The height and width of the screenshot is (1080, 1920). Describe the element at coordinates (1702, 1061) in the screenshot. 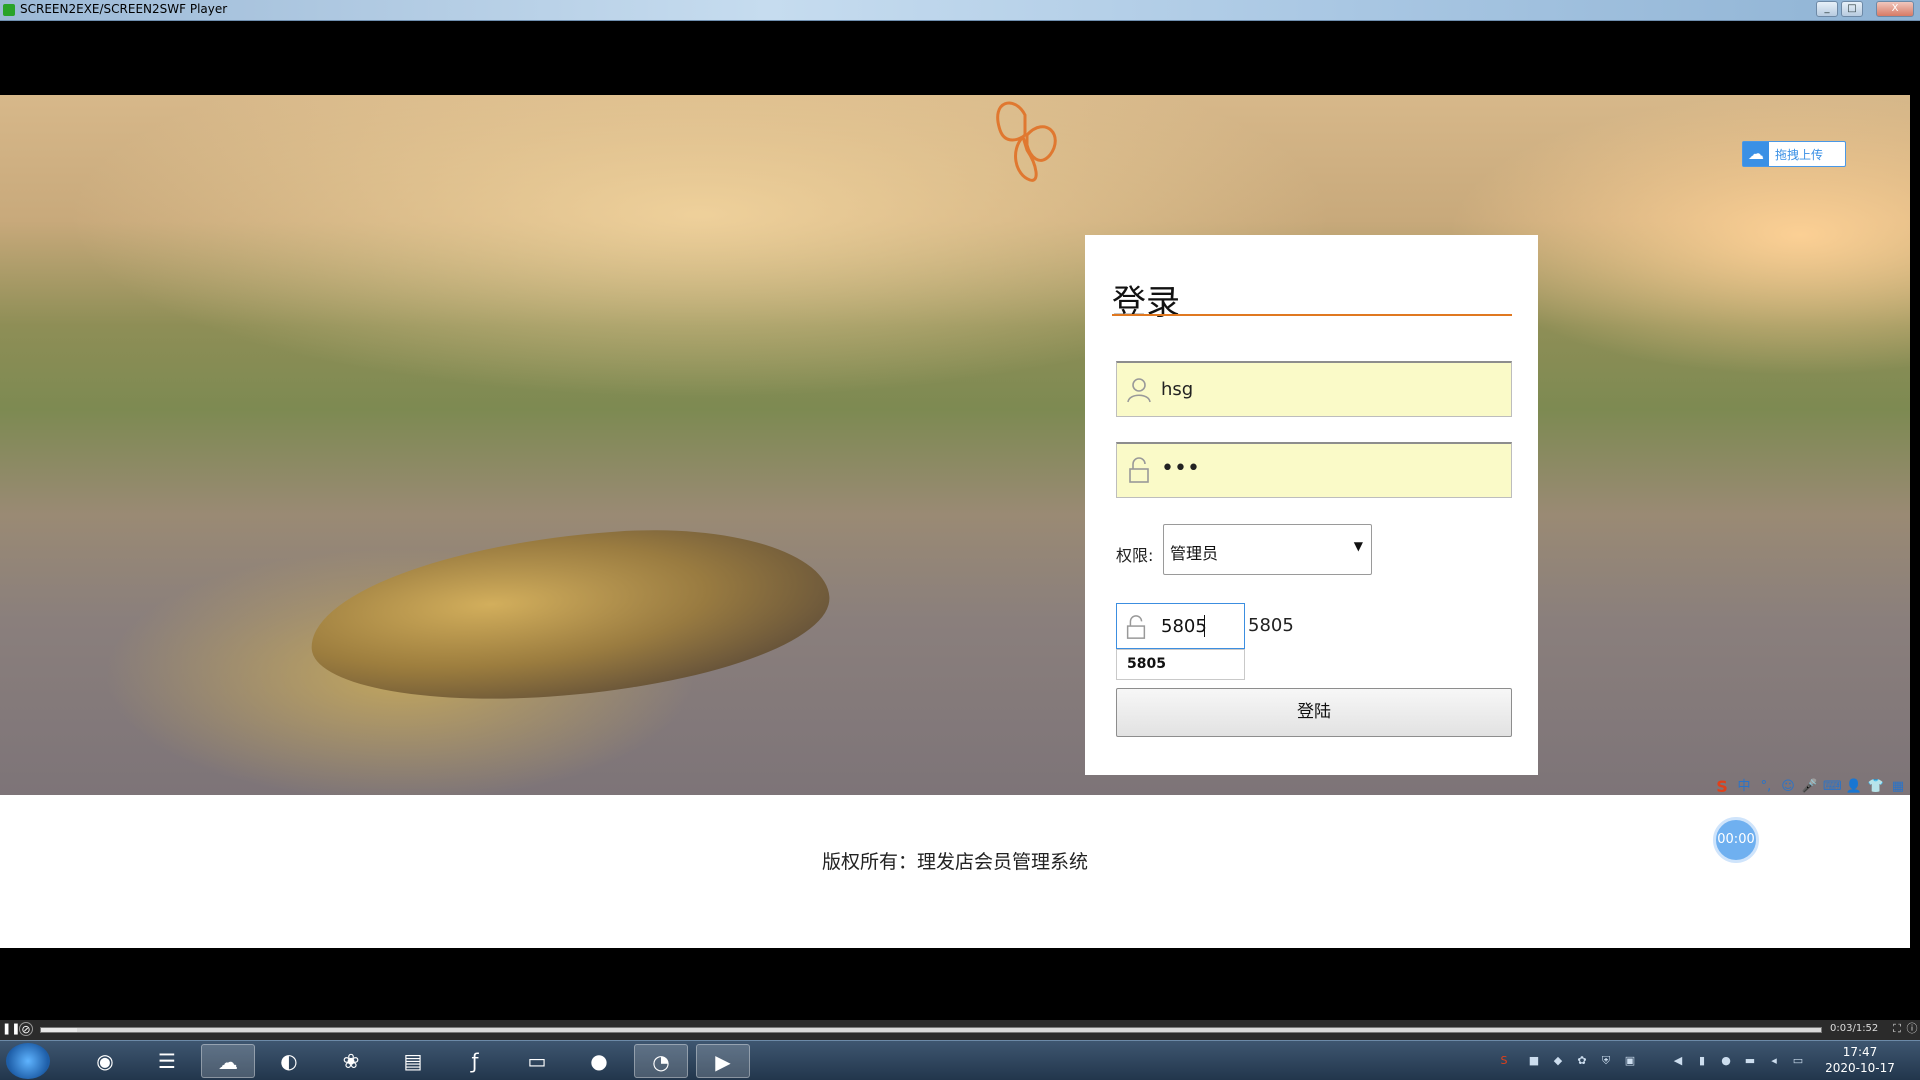

I see `network-icon: ▮` at that location.